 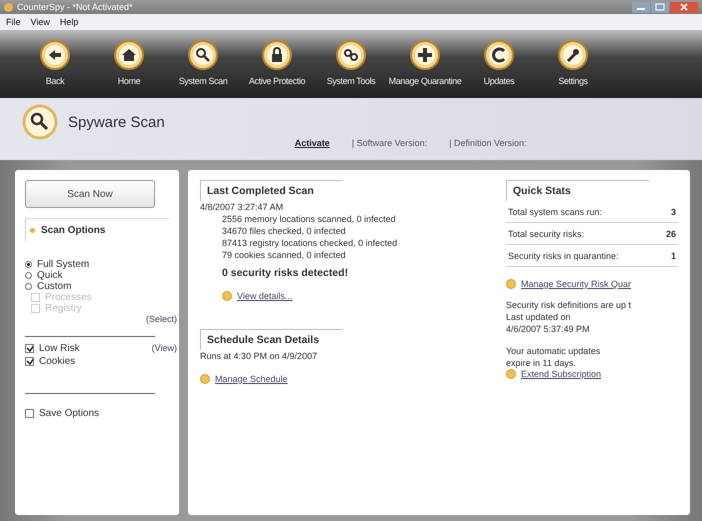 I want to click on scan-result-line: 87413 registry locations checked, 0 infected, so click(x=309, y=243).